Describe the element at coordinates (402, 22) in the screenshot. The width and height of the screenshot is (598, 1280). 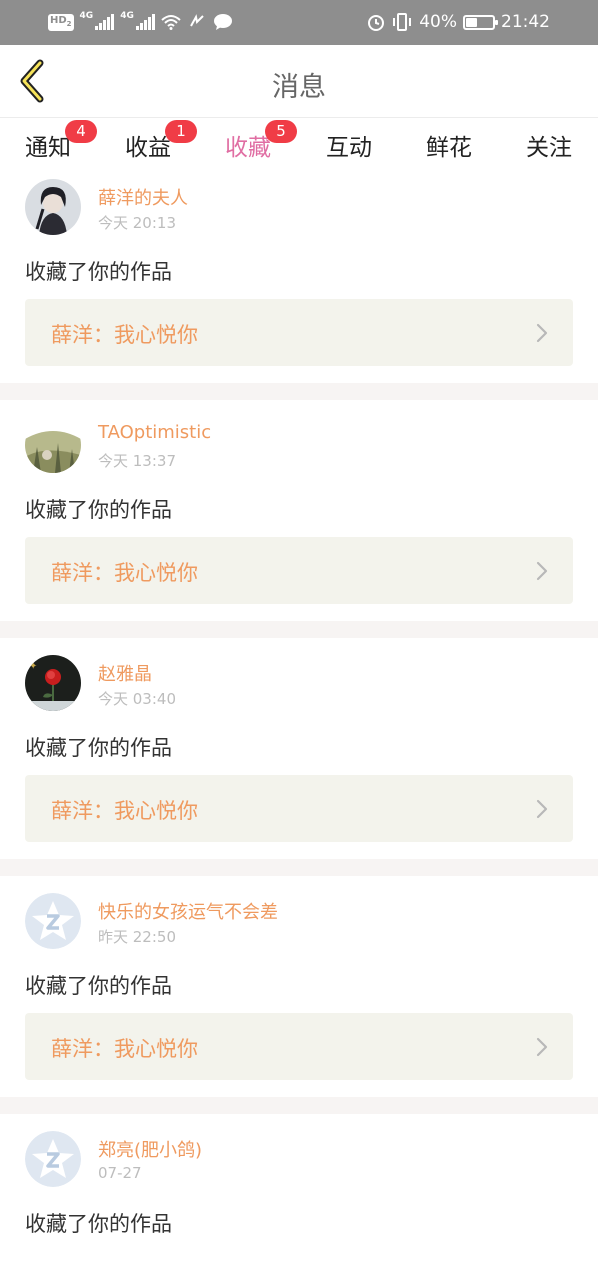
I see `vibrate-icon` at that location.